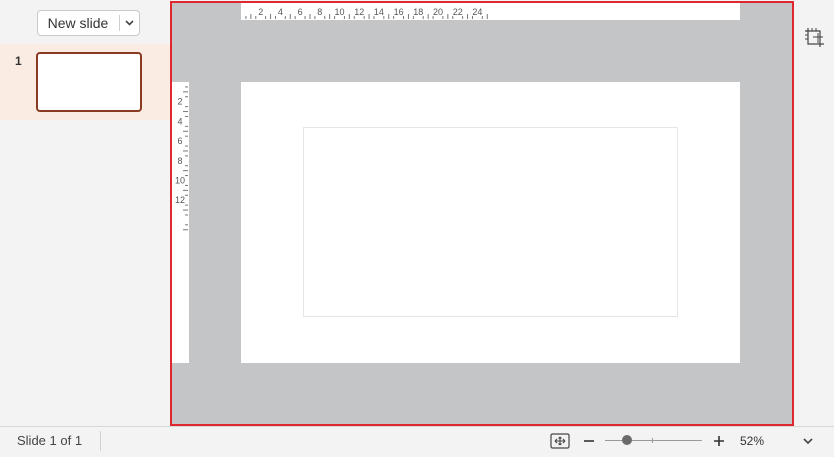  What do you see at coordinates (50, 440) in the screenshot?
I see `slide-counter: Slide 1 of 1` at bounding box center [50, 440].